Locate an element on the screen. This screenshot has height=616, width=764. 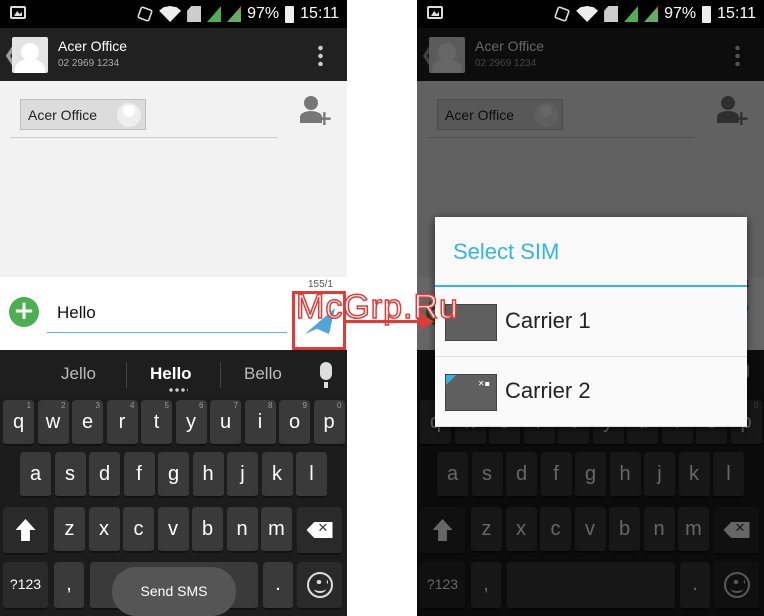
symbols-key: ?123 is located at coordinates (25, 586).